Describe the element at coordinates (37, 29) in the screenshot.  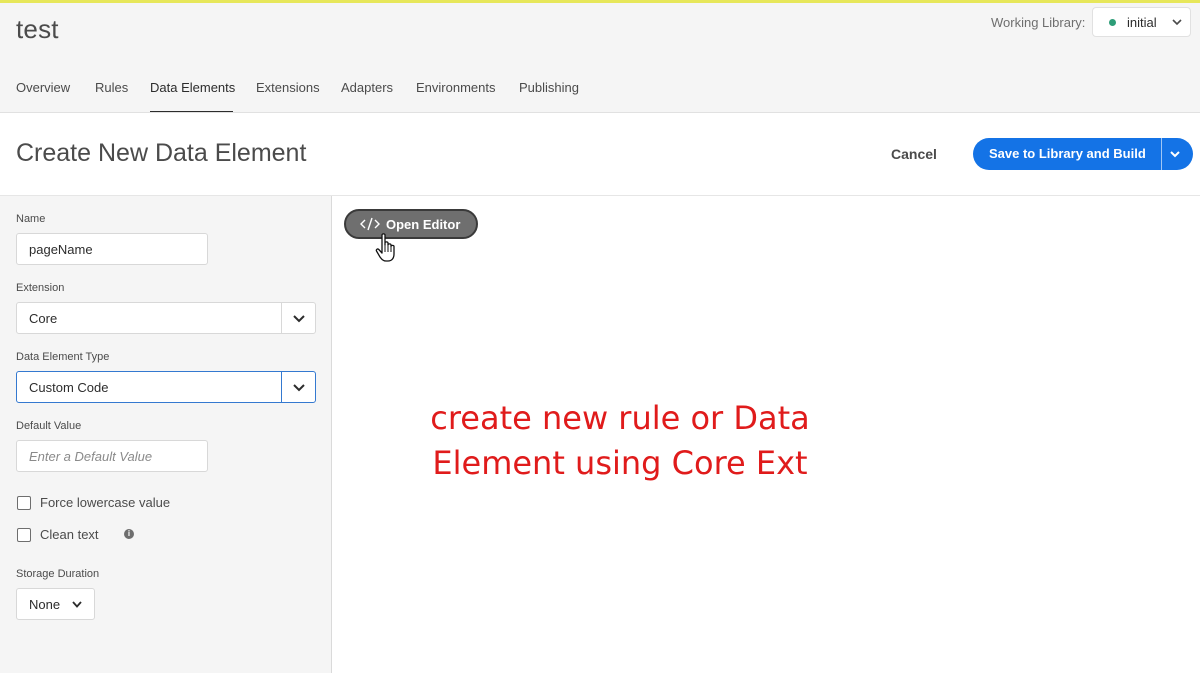
I see `property-title: test` at that location.